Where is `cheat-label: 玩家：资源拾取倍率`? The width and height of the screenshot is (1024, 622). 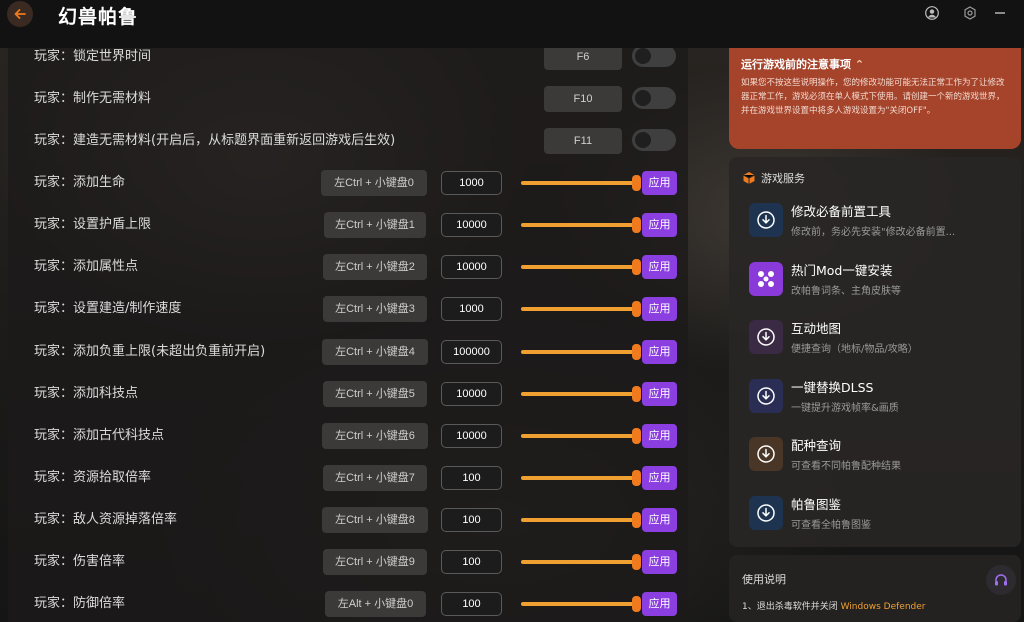
cheat-label: 玩家：资源拾取倍率 is located at coordinates (93, 477).